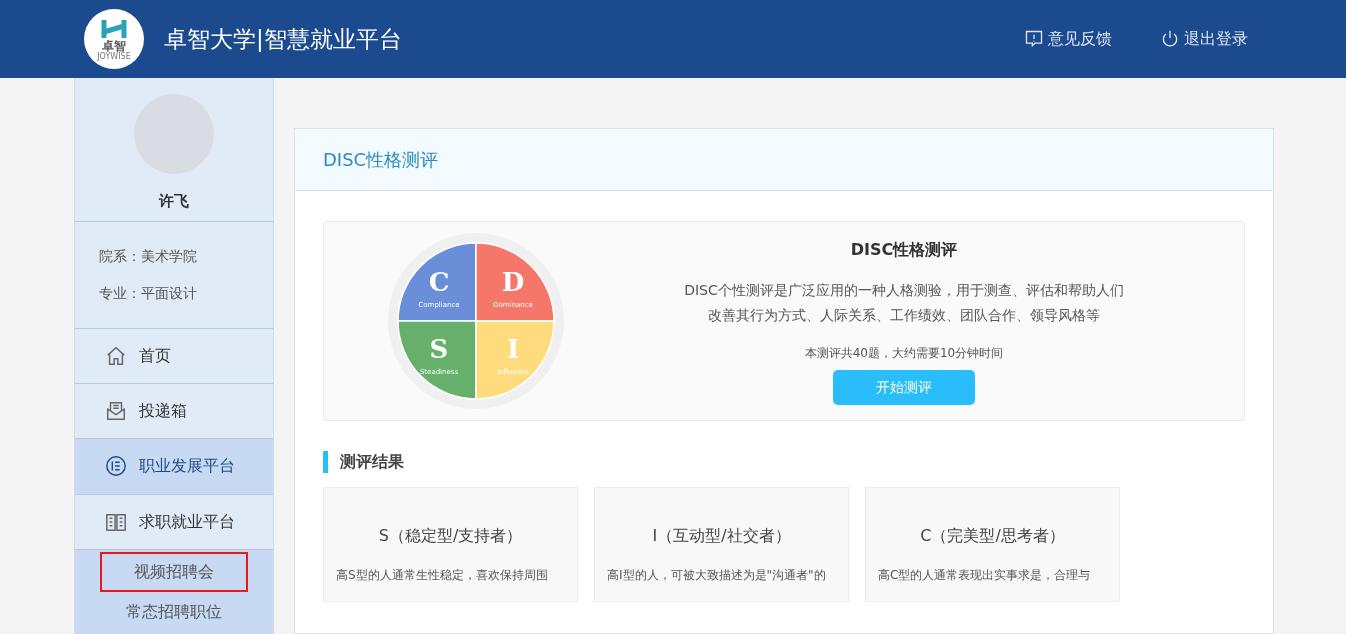 The height and width of the screenshot is (634, 1346). Describe the element at coordinates (1068, 39) in the screenshot. I see `feedback-button: 意见反馈` at that location.